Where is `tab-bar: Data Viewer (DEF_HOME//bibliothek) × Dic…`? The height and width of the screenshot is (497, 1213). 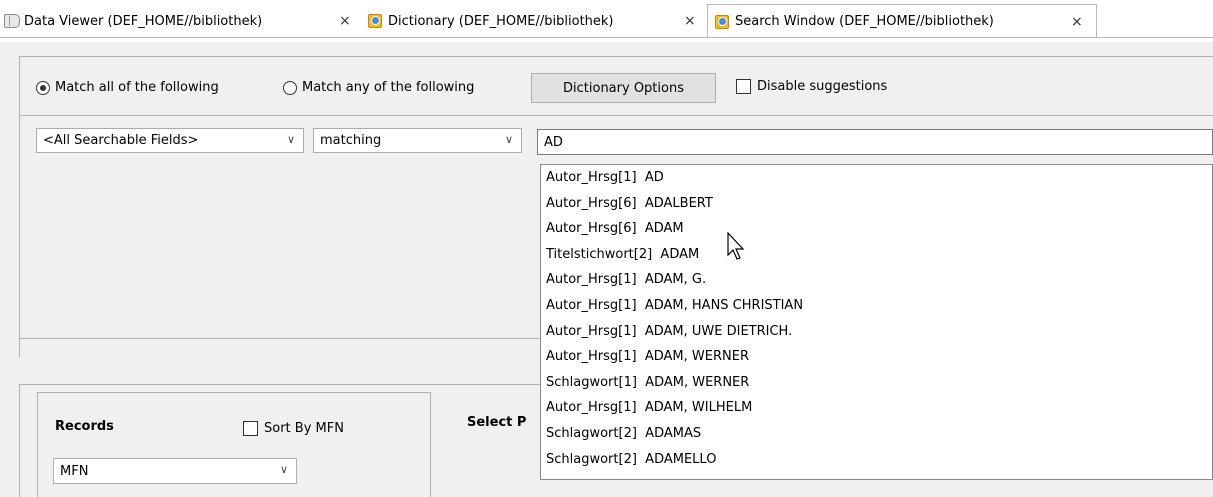 tab-bar: Data Viewer (DEF_HOME//bibliothek) × Dic… is located at coordinates (606, 21).